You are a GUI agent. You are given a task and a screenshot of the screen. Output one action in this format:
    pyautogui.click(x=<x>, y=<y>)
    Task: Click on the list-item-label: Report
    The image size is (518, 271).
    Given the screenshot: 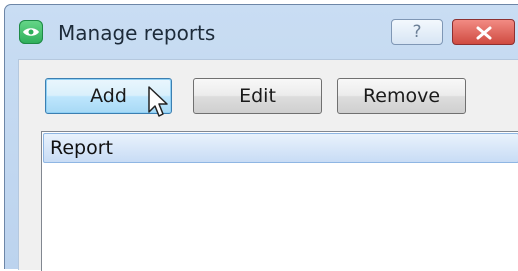 What is the action you would take?
    pyautogui.click(x=81, y=148)
    